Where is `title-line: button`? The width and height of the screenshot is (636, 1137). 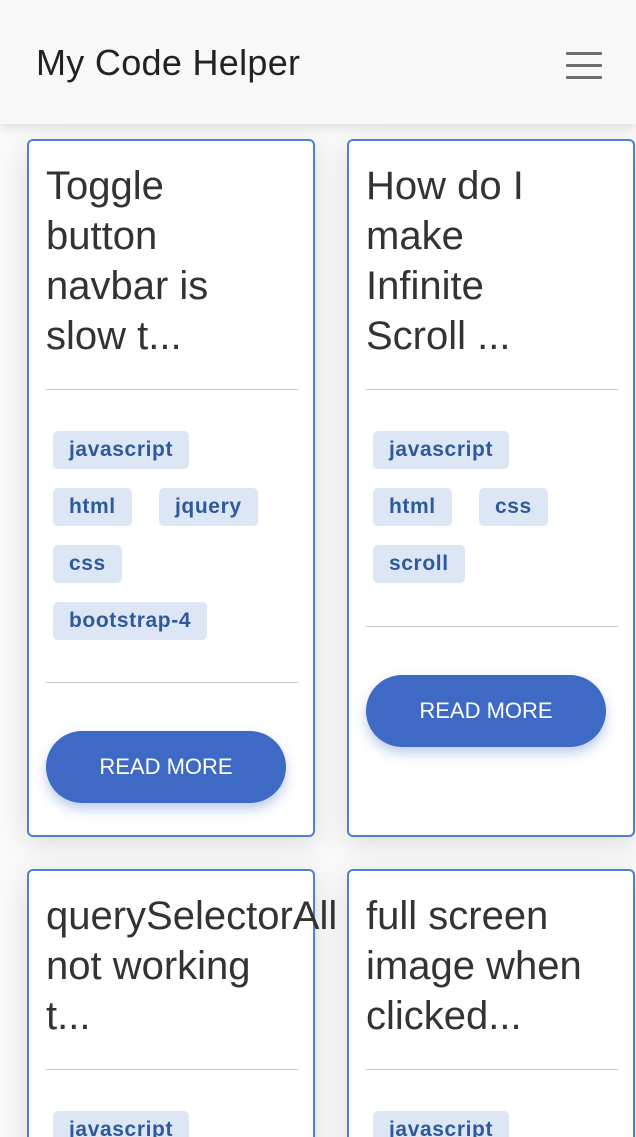 title-line: button is located at coordinates (102, 236).